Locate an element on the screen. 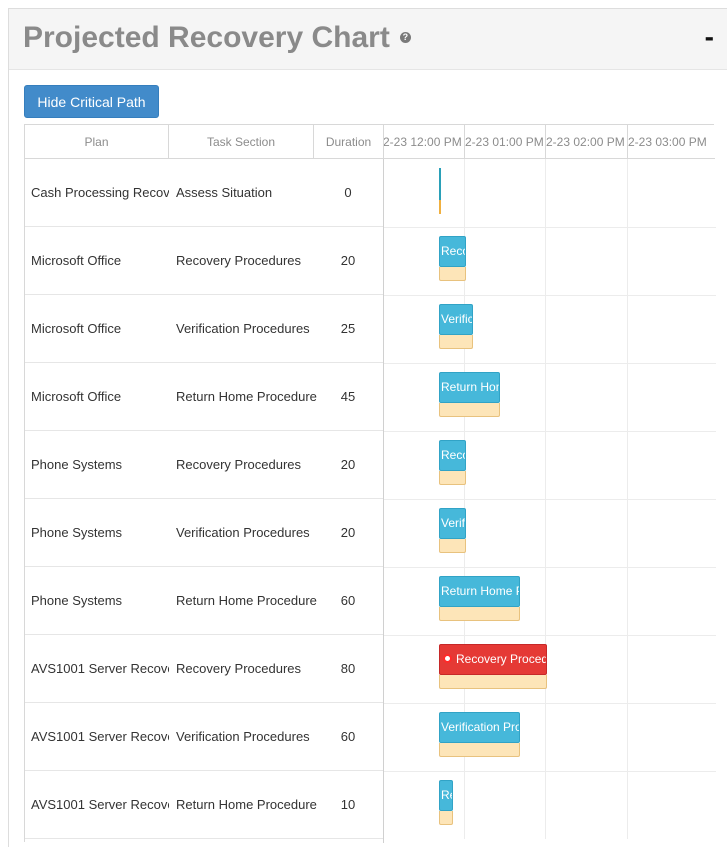  critical-task-bar: Recovery Procedures is located at coordinates (493, 659).